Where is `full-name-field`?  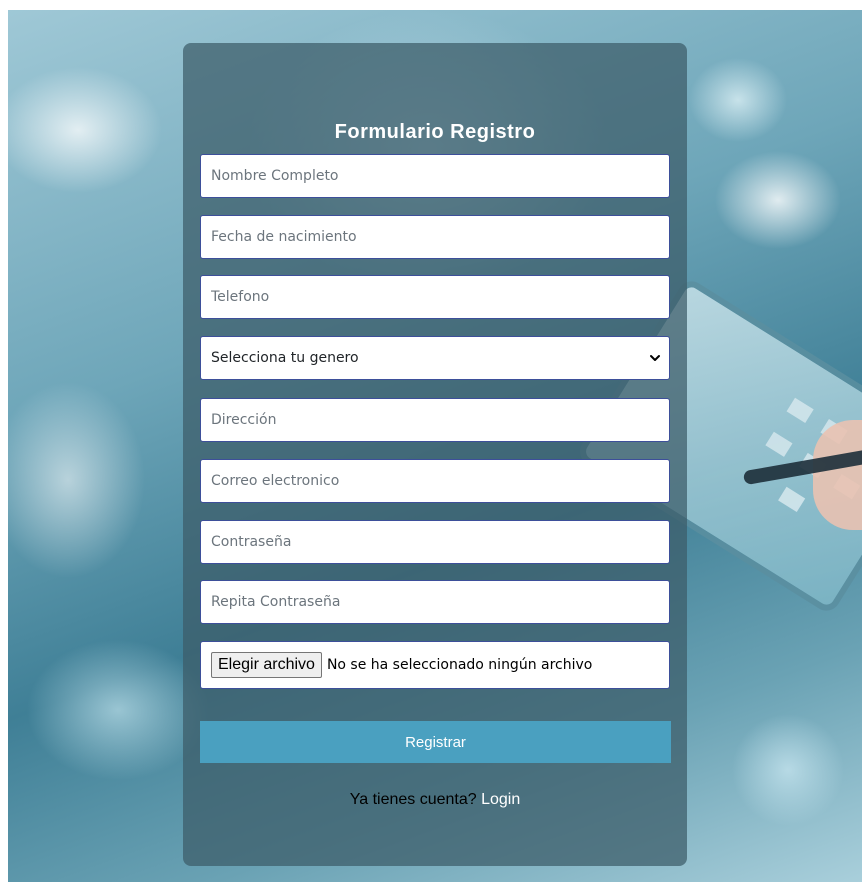
full-name-field is located at coordinates (435, 176).